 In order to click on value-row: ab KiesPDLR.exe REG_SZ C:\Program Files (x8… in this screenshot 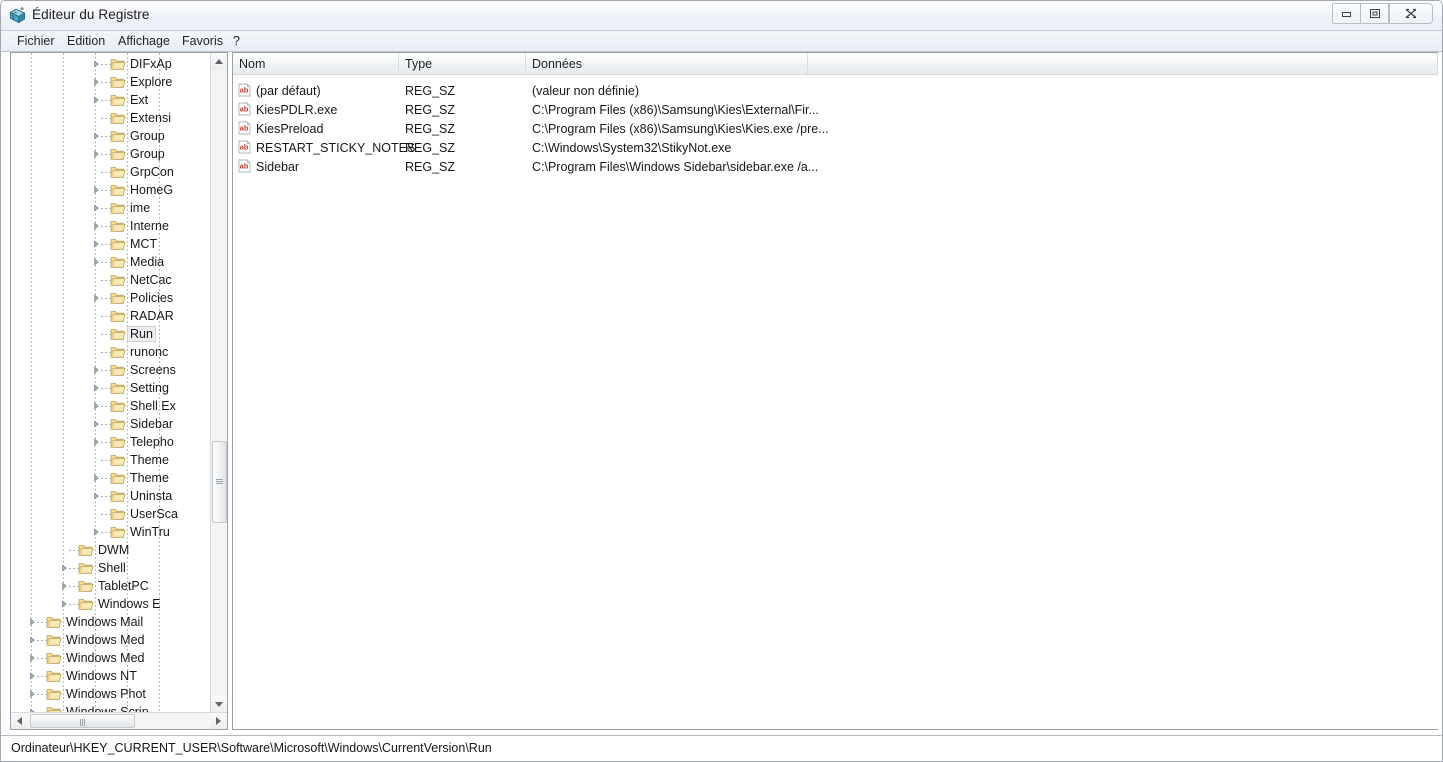, I will do `click(835, 109)`.